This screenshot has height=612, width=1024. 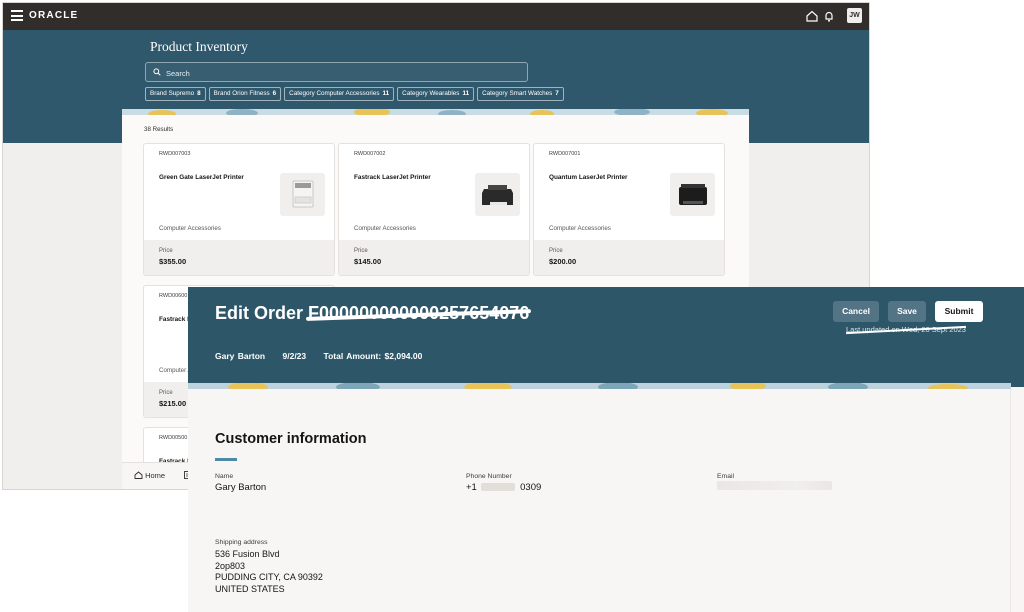 What do you see at coordinates (239, 257) in the screenshot?
I see `price-section: Price $355.00` at bounding box center [239, 257].